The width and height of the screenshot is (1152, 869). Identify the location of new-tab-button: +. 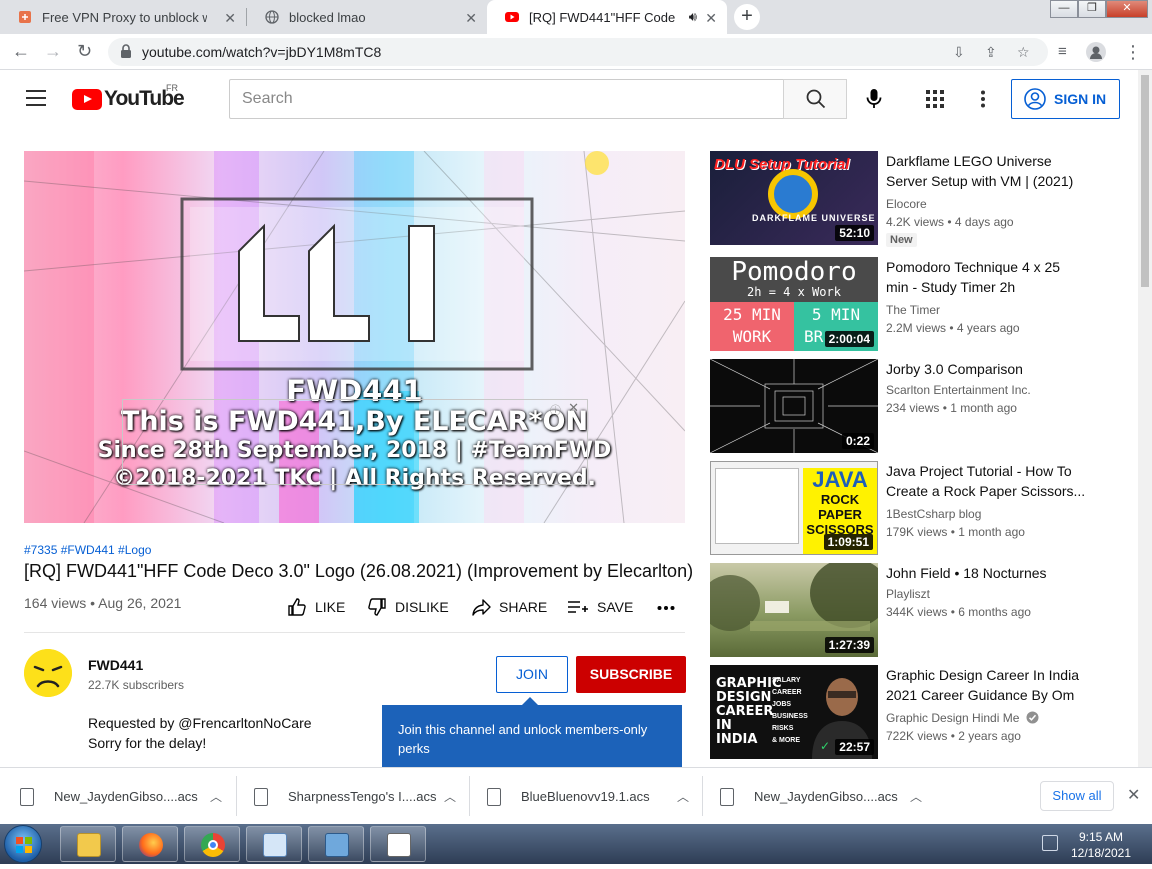
(747, 17).